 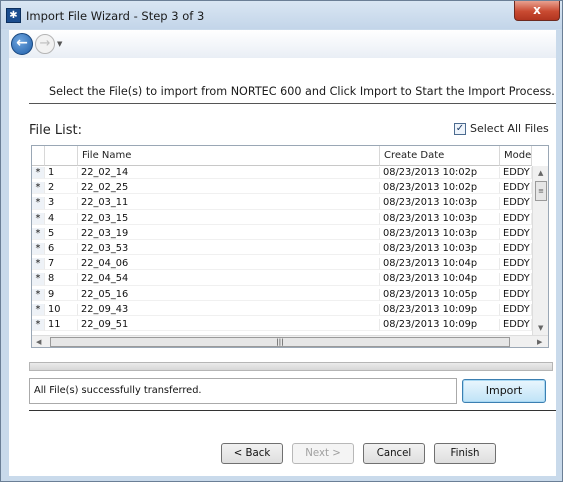 I want to click on table-cell-num: 3, so click(x=61, y=203).